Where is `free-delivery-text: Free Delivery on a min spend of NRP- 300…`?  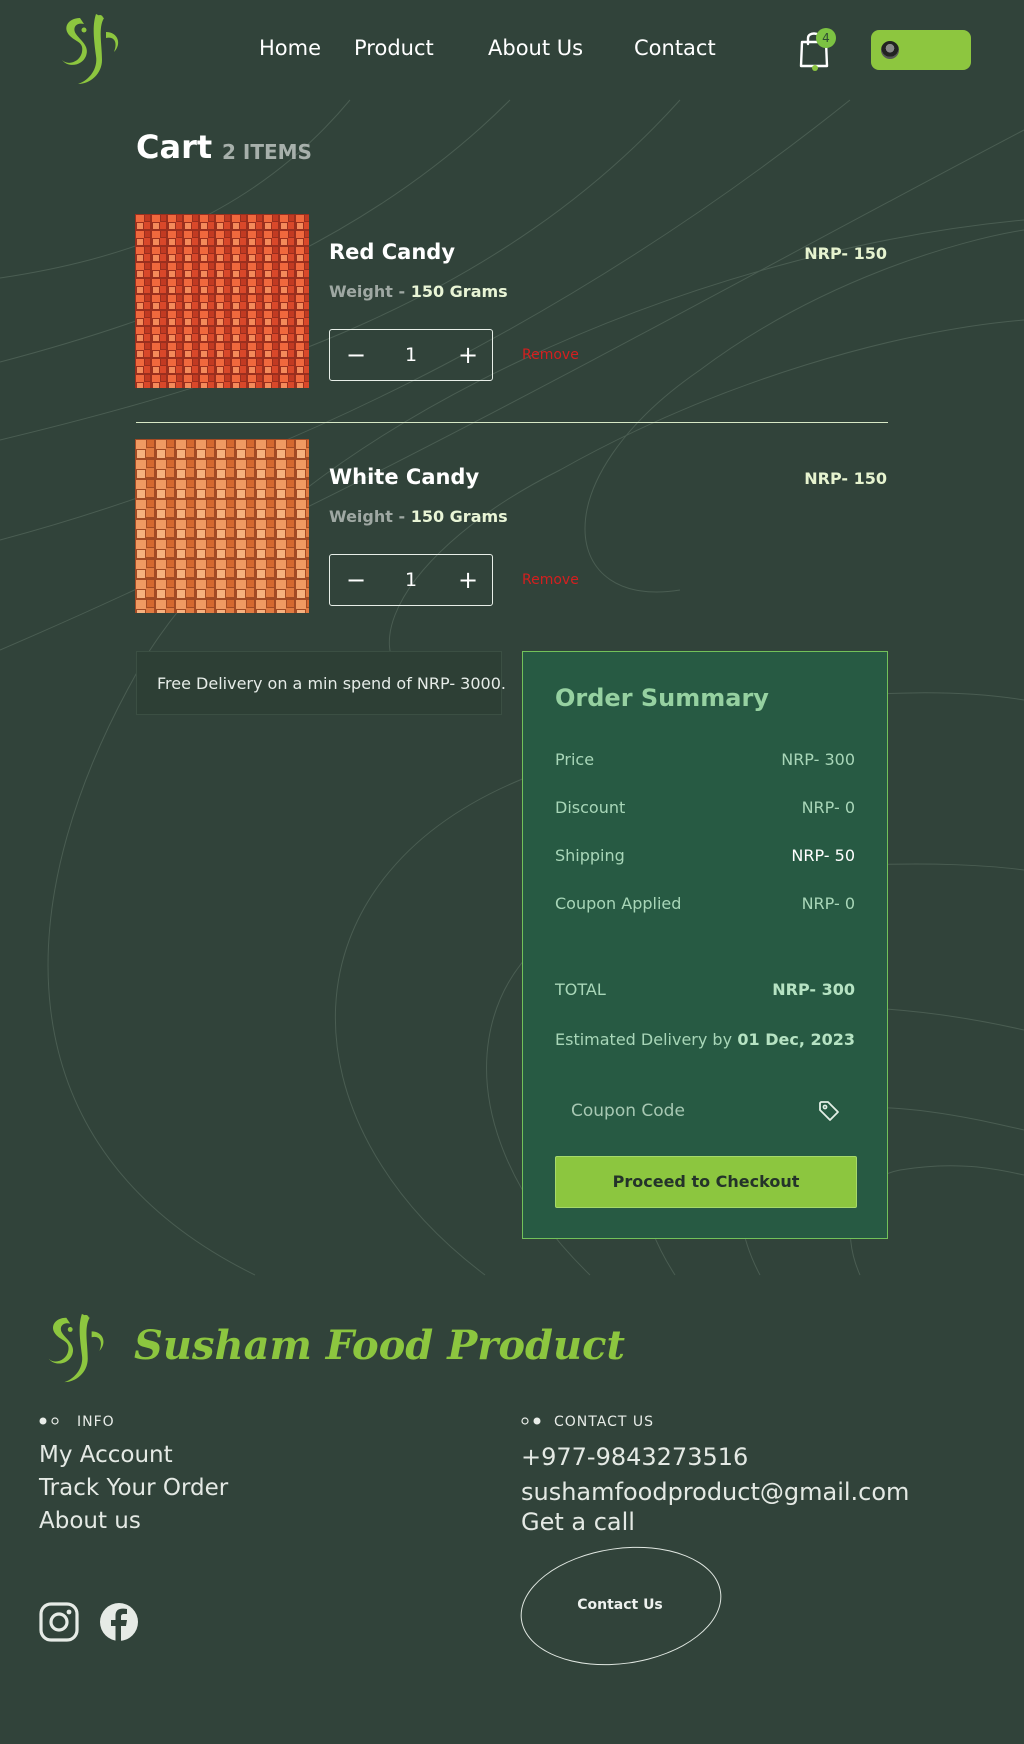
free-delivery-text: Free Delivery on a min spend of NRP- 300… is located at coordinates (331, 683).